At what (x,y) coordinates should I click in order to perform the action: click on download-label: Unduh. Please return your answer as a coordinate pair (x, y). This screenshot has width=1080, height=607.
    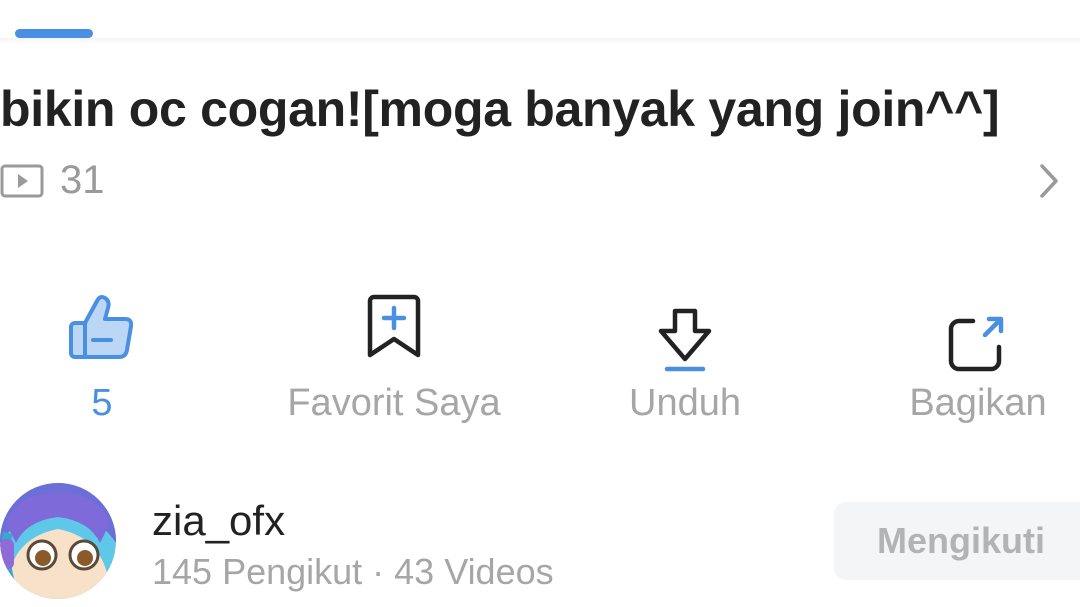
    Looking at the image, I should click on (685, 403).